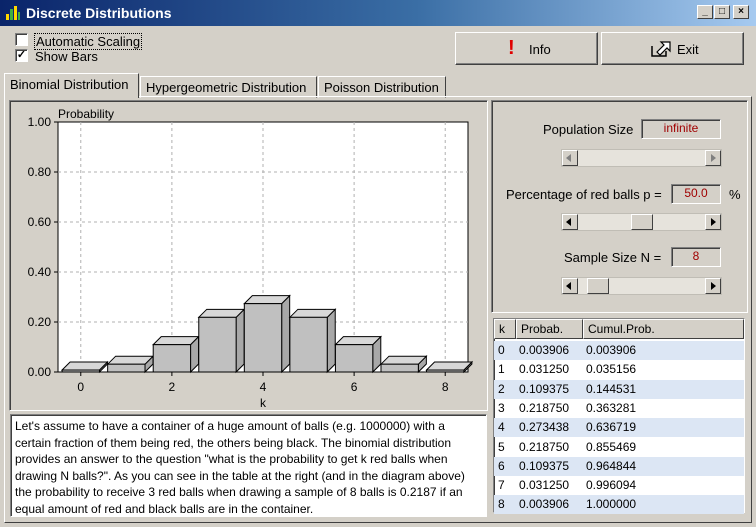 The image size is (756, 527). I want to click on table-row: 1 0.031250 0.035156, so click(619, 369).